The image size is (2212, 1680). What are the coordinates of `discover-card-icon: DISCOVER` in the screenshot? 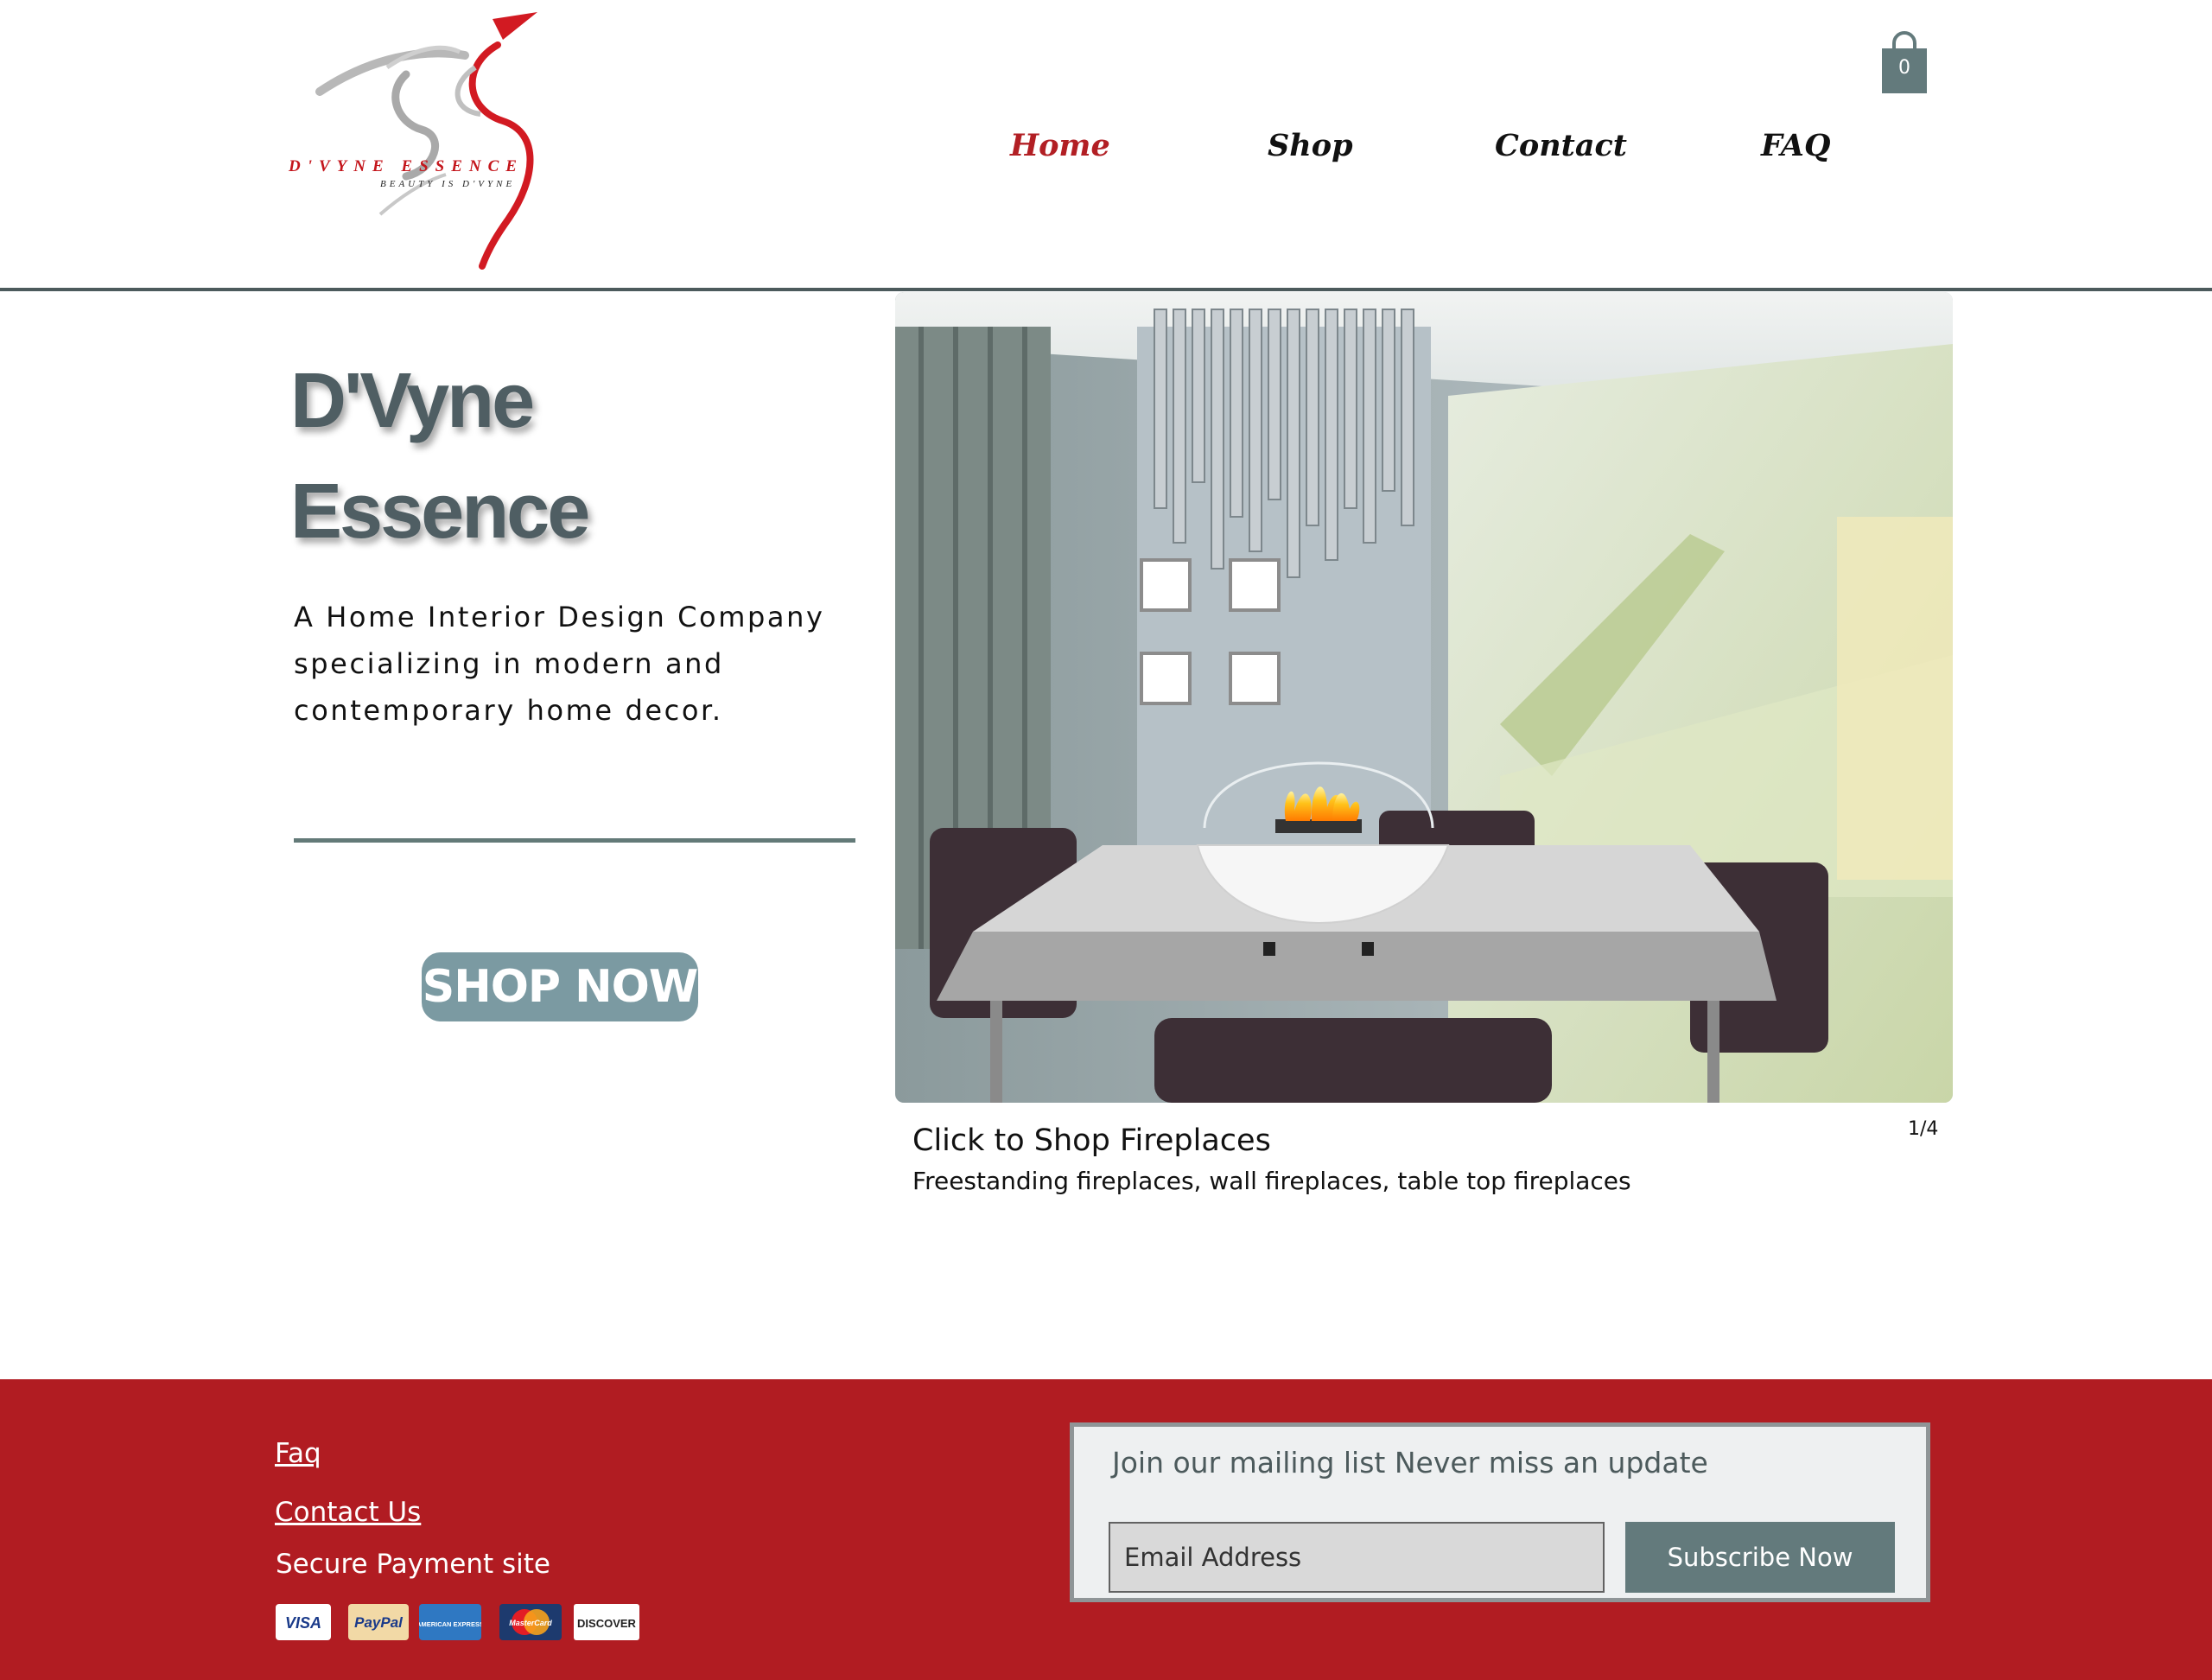 It's located at (606, 1622).